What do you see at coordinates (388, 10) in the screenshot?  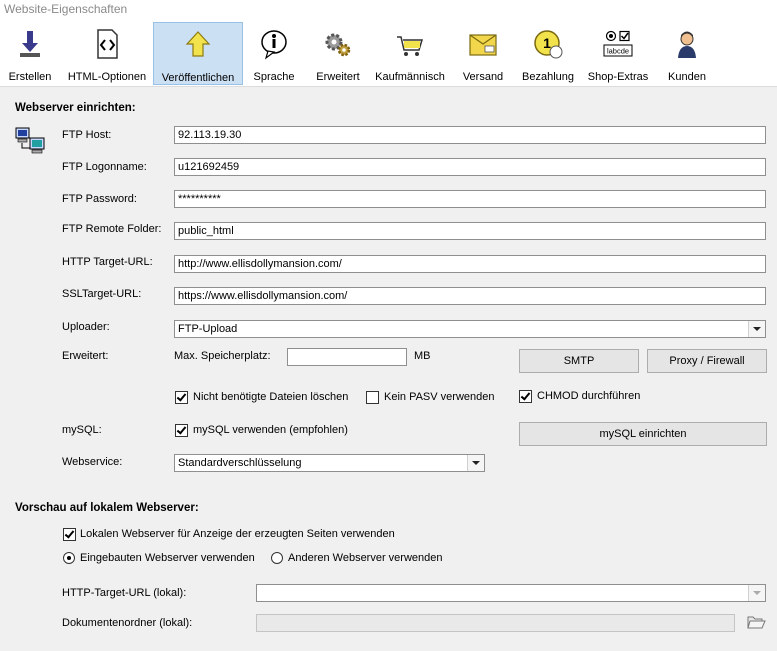 I see `window-titlebar: Website-Eigenschaften` at bounding box center [388, 10].